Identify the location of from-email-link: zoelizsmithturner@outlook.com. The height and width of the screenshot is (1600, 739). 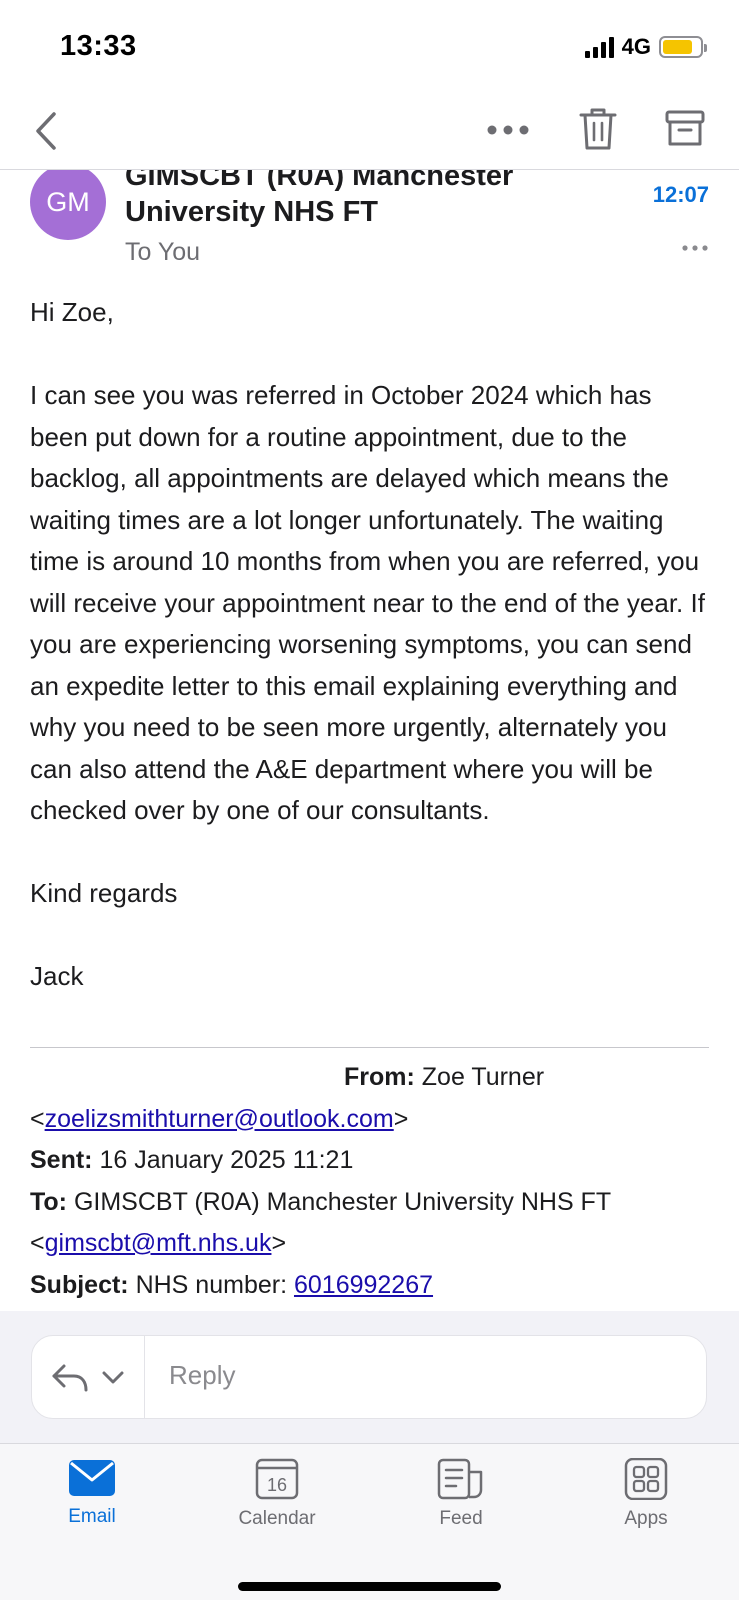
(219, 1119).